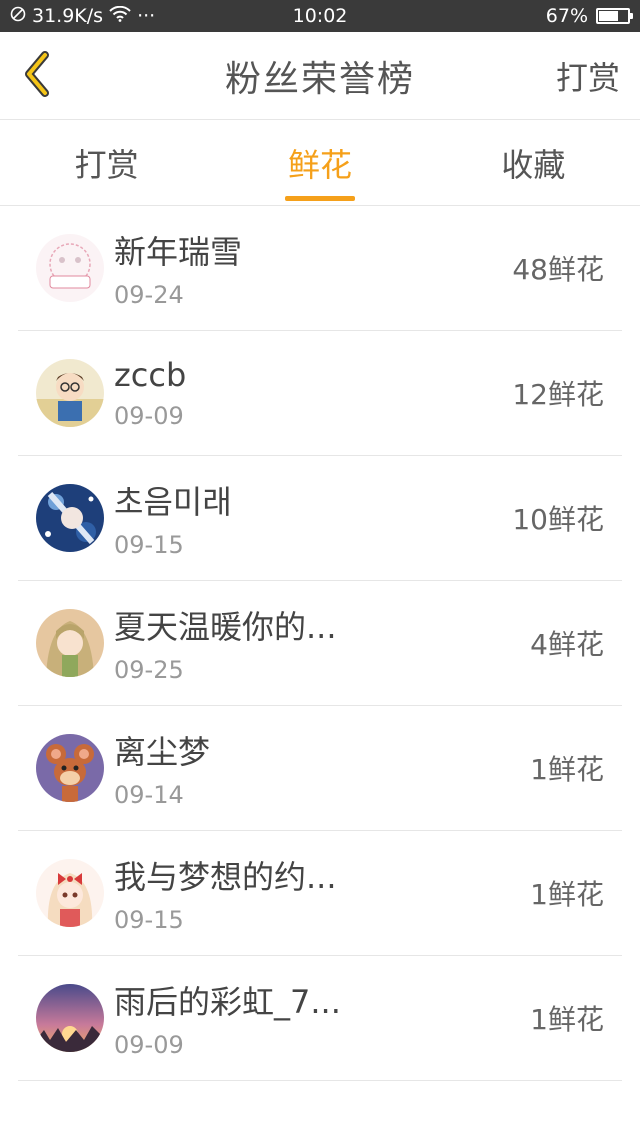  I want to click on item-info: 我与梦想的约... 09-15, so click(322, 893).